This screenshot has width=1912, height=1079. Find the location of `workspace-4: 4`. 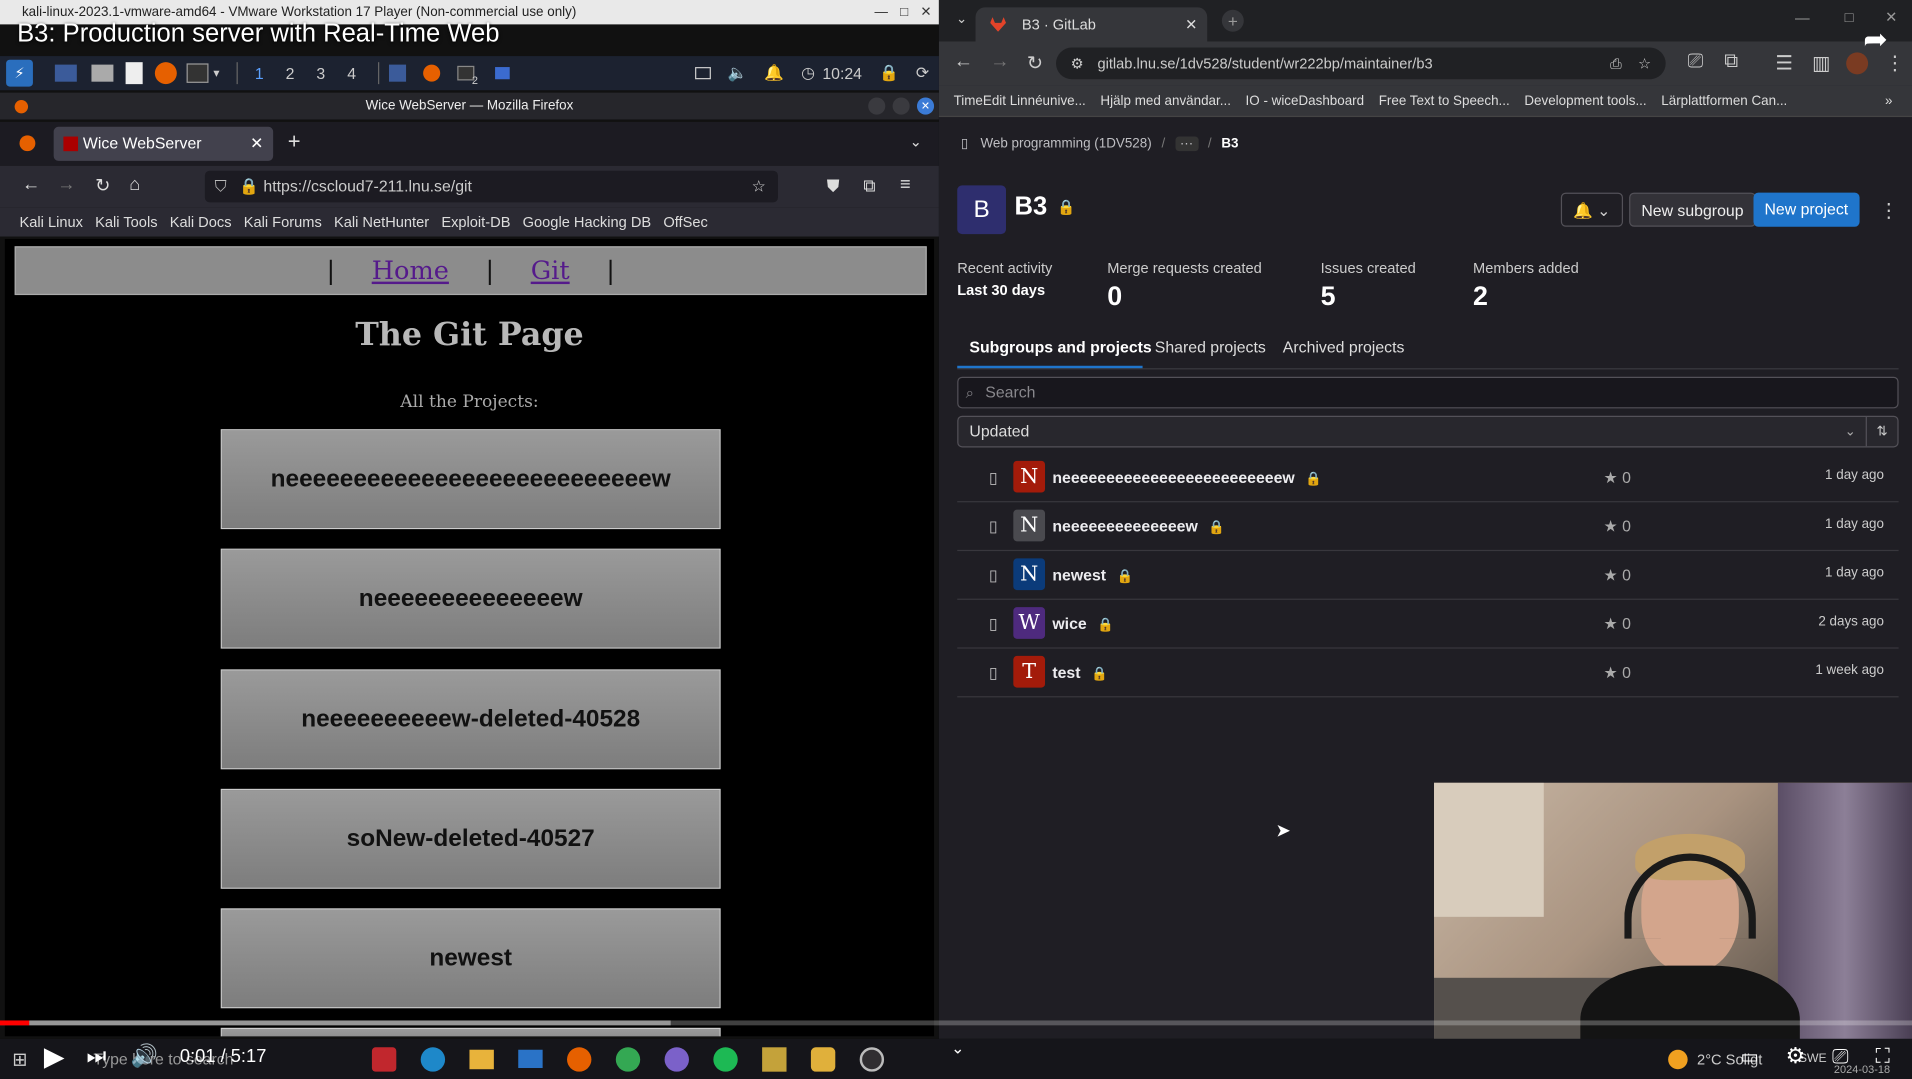

workspace-4: 4 is located at coordinates (351, 73).